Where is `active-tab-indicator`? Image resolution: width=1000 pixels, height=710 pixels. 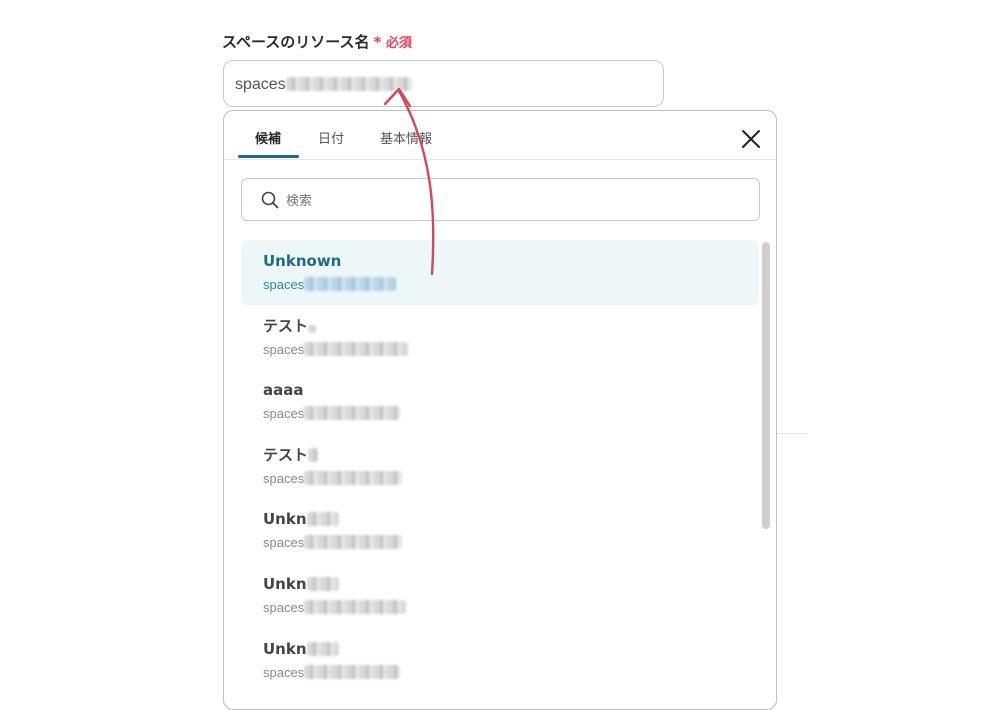 active-tab-indicator is located at coordinates (268, 156).